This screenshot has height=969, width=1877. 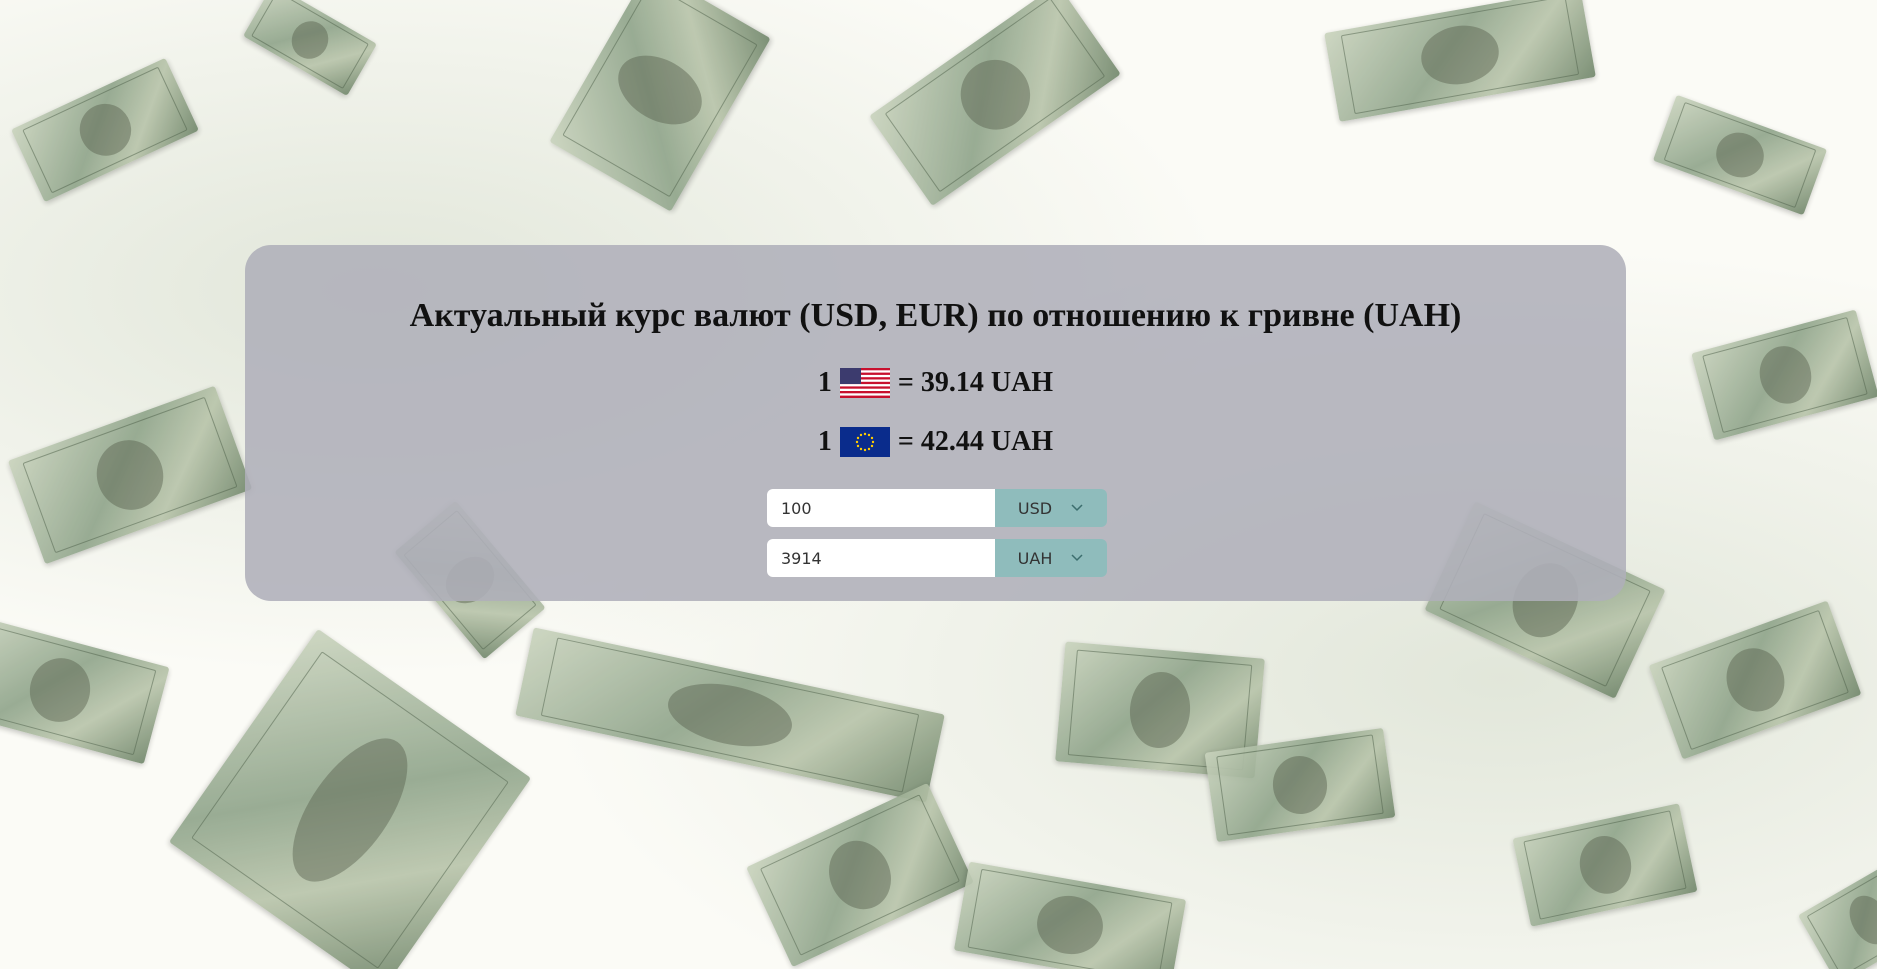 I want to click on eur-rate-row: 1 = 42.44 UAH, so click(x=935, y=442).